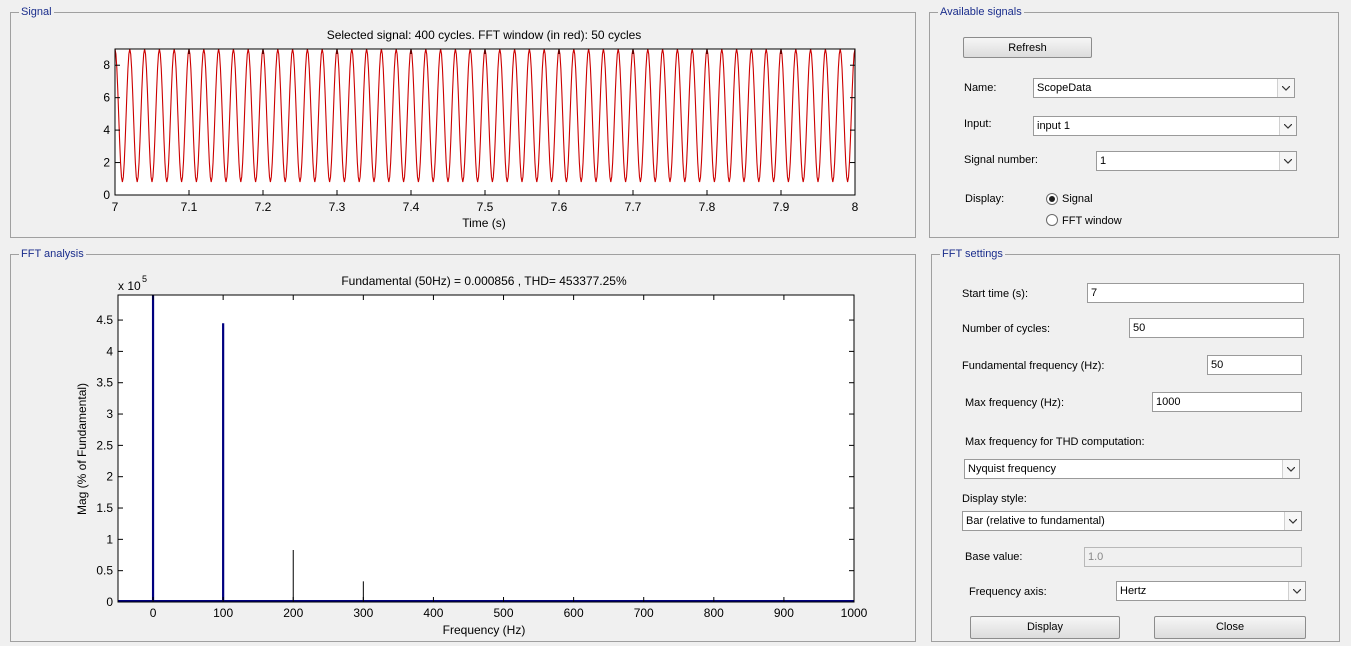 The width and height of the screenshot is (1351, 646). I want to click on close-button: Close, so click(1230, 627).